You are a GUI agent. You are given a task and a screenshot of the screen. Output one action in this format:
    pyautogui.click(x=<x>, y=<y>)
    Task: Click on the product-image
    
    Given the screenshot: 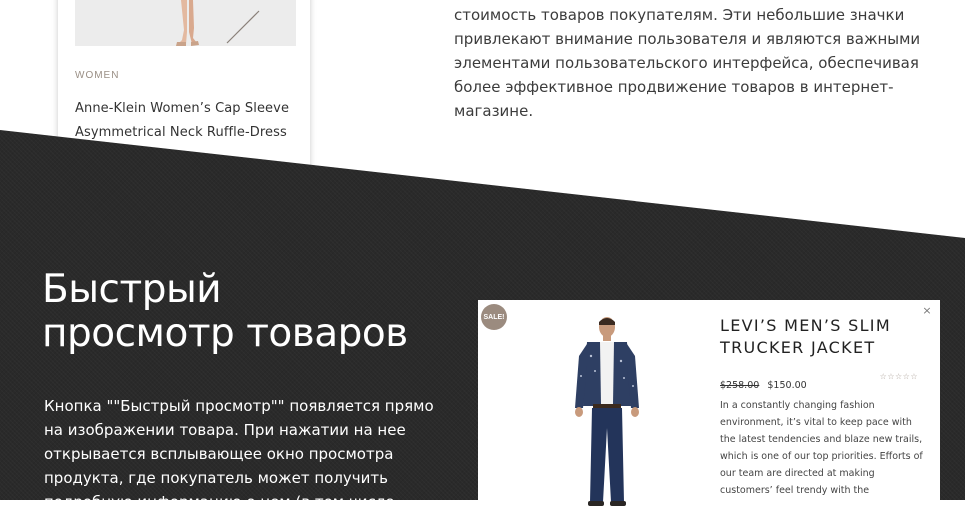 What is the action you would take?
    pyautogui.click(x=608, y=411)
    